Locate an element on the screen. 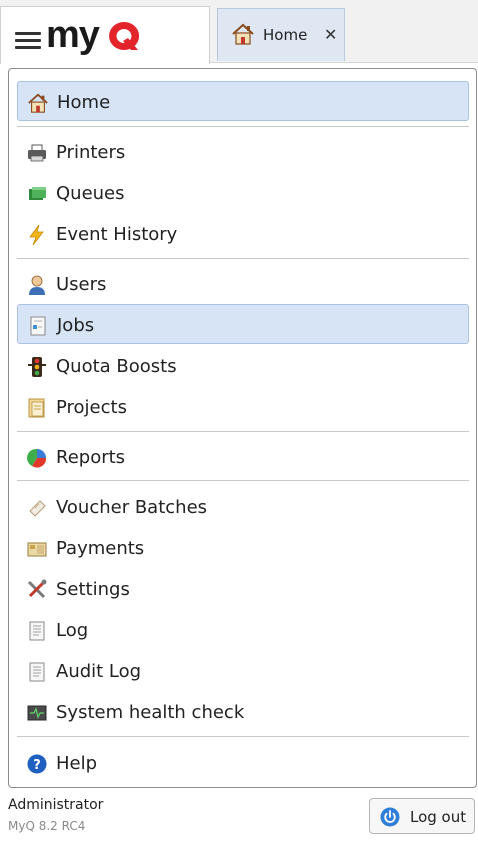 The width and height of the screenshot is (478, 847). menu-item-printers: Printers is located at coordinates (243, 152).